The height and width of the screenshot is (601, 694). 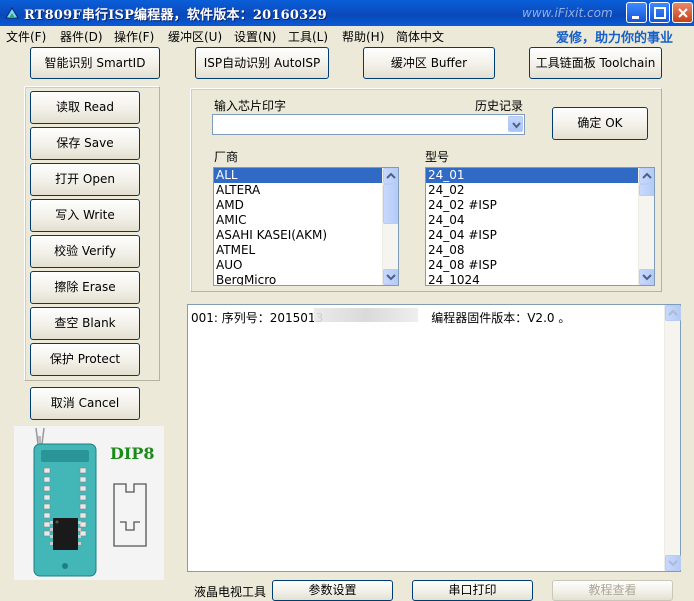 I want to click on close-icon, so click(x=683, y=13).